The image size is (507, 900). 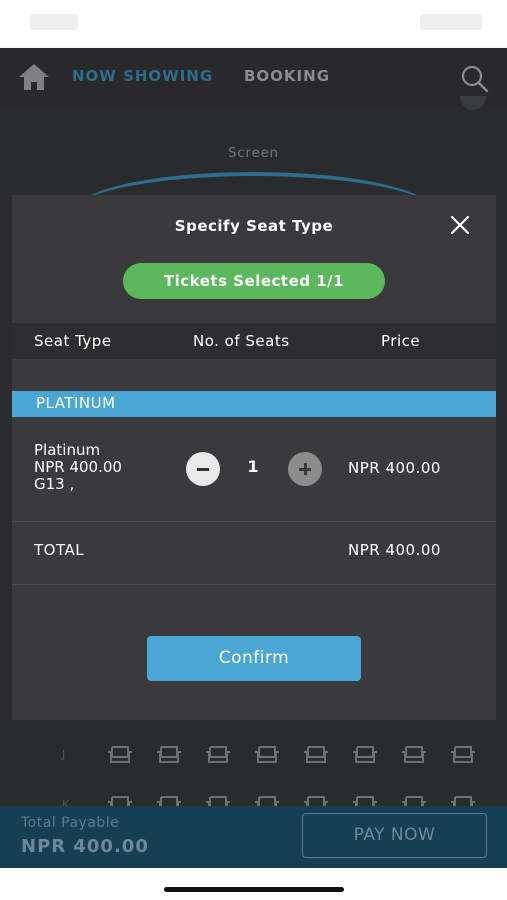 What do you see at coordinates (253, 884) in the screenshot?
I see `home-indicator-area` at bounding box center [253, 884].